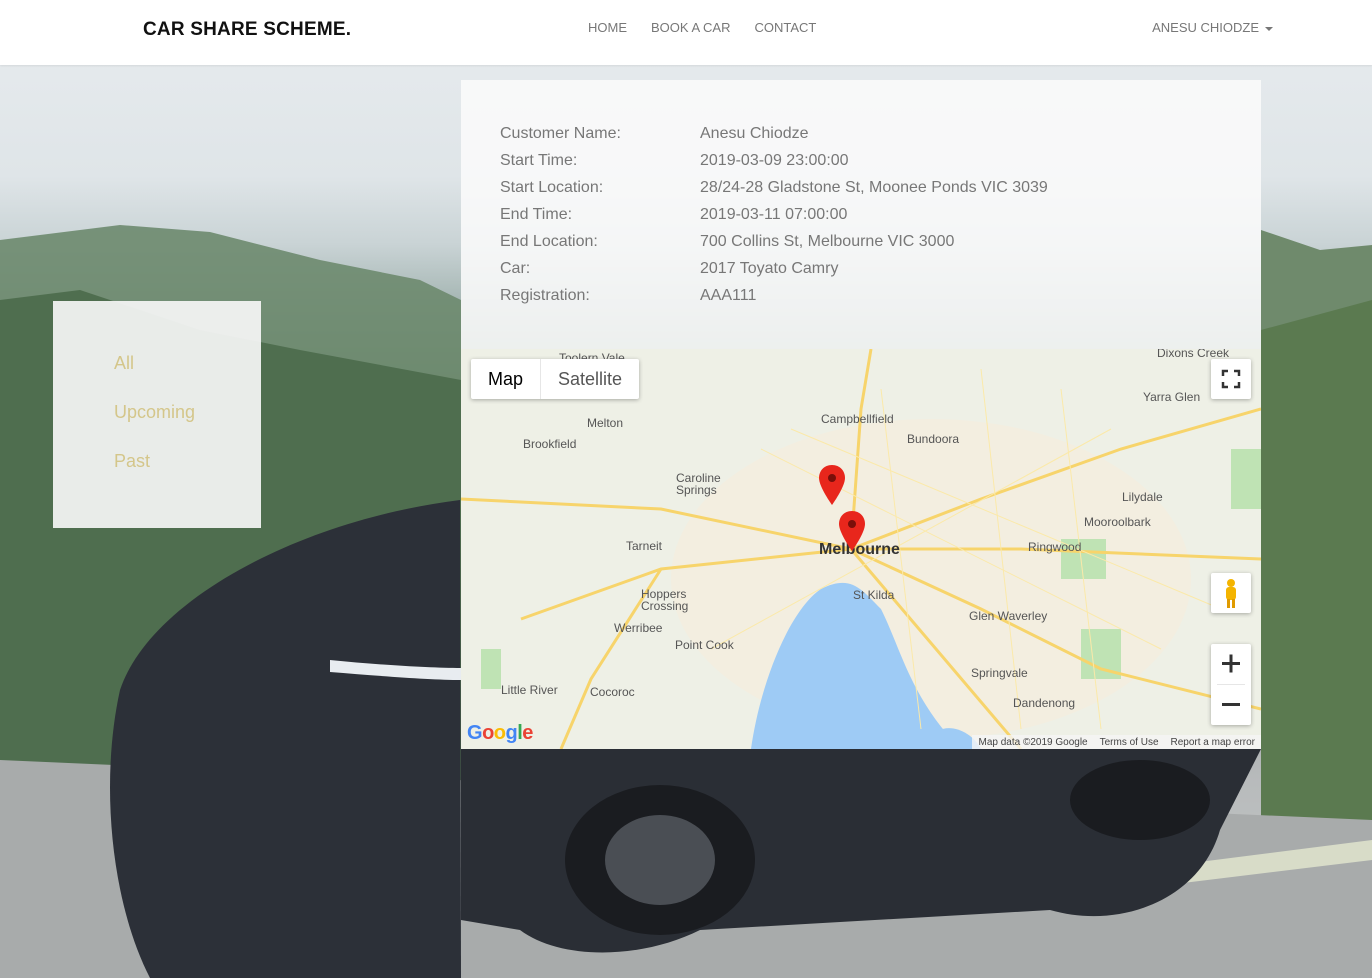 The width and height of the screenshot is (1372, 978). I want to click on street-view-button, so click(1231, 593).